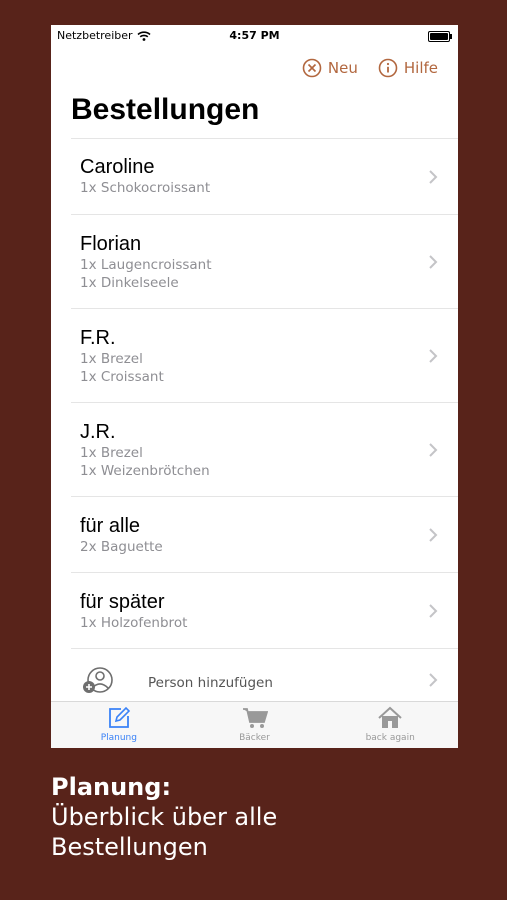 The height and width of the screenshot is (900, 507). I want to click on order-name: F.R., so click(98, 338).